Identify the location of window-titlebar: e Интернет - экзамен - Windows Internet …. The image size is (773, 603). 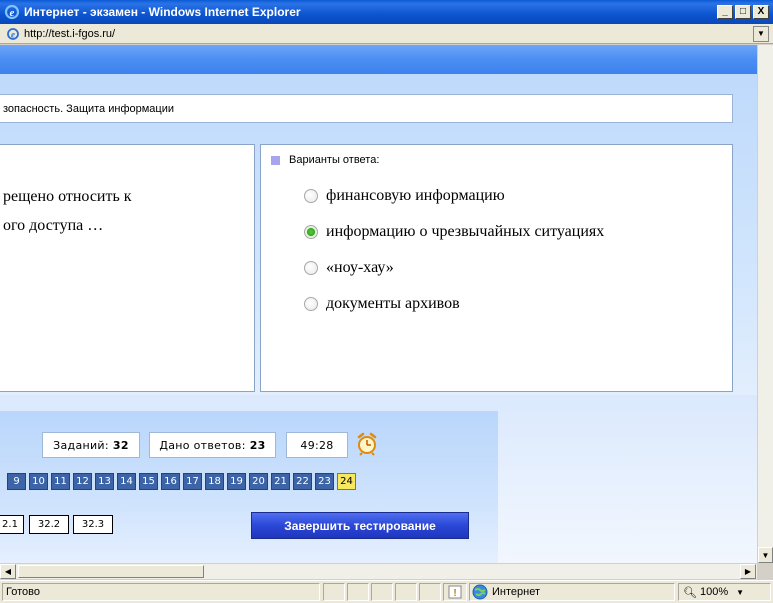
(386, 12).